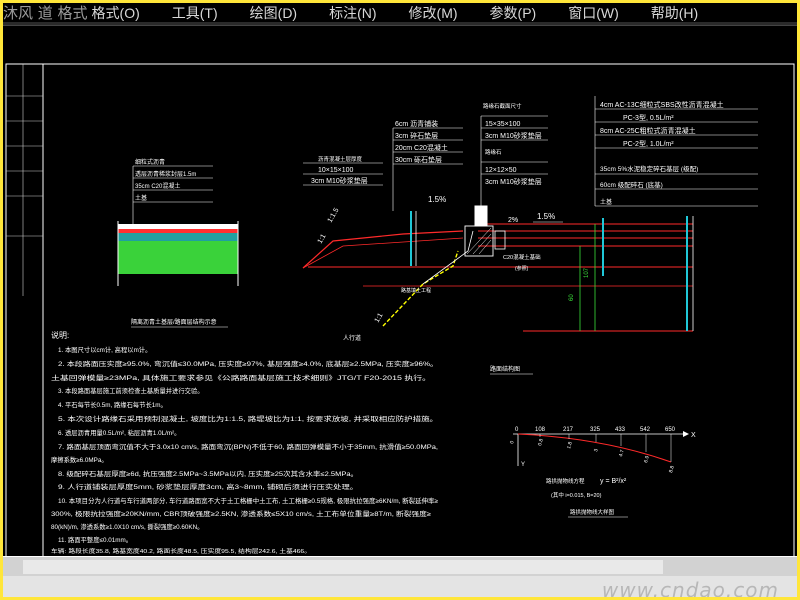 This screenshot has height=600, width=800. I want to click on slope-curb: 2%, so click(513, 220).